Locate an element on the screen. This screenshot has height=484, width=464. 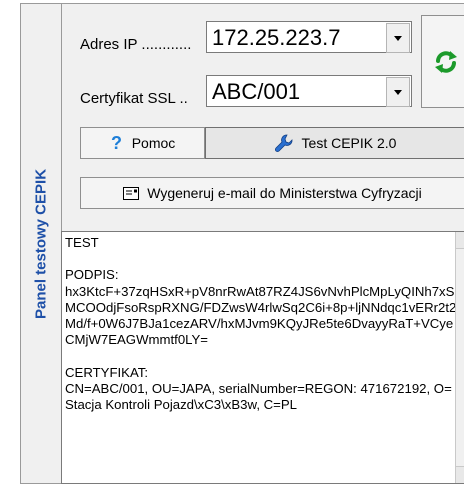
ssl-label: Certyfikat SSL .. is located at coordinates (134, 98).